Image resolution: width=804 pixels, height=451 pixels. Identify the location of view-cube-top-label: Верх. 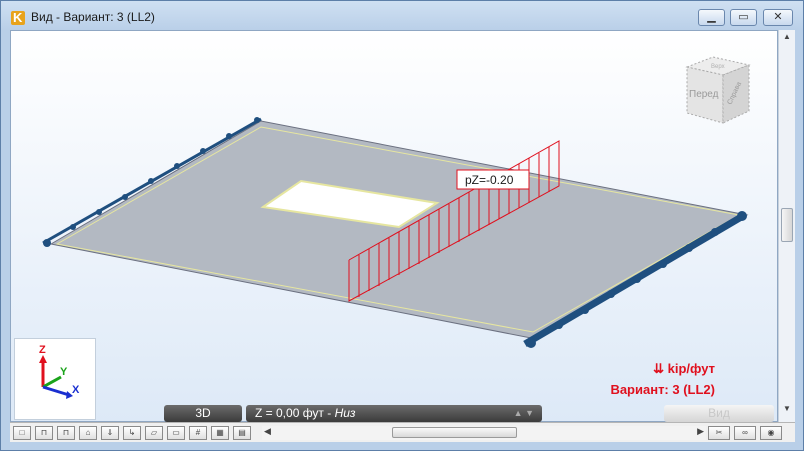
(718, 67).